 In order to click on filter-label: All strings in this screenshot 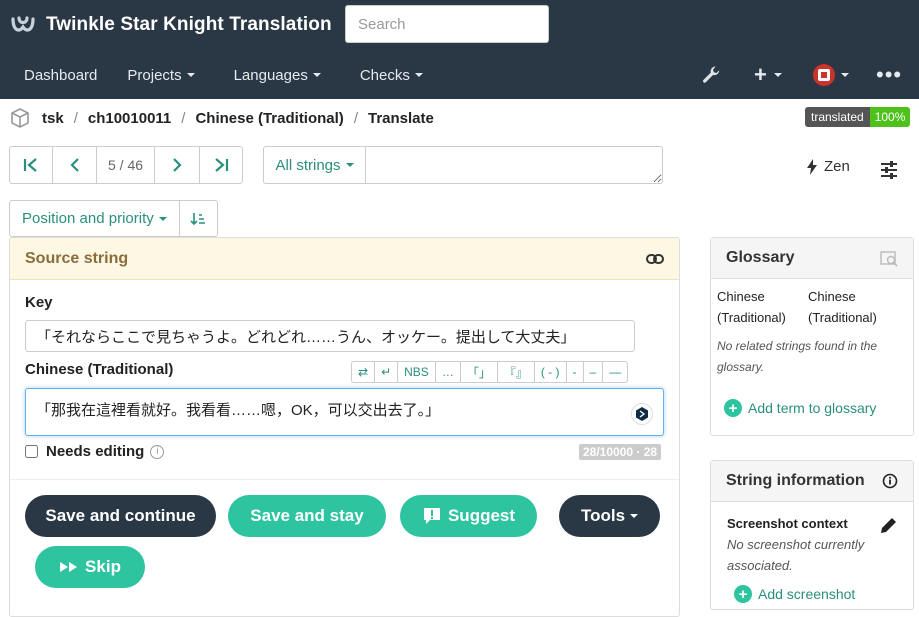, I will do `click(308, 165)`.